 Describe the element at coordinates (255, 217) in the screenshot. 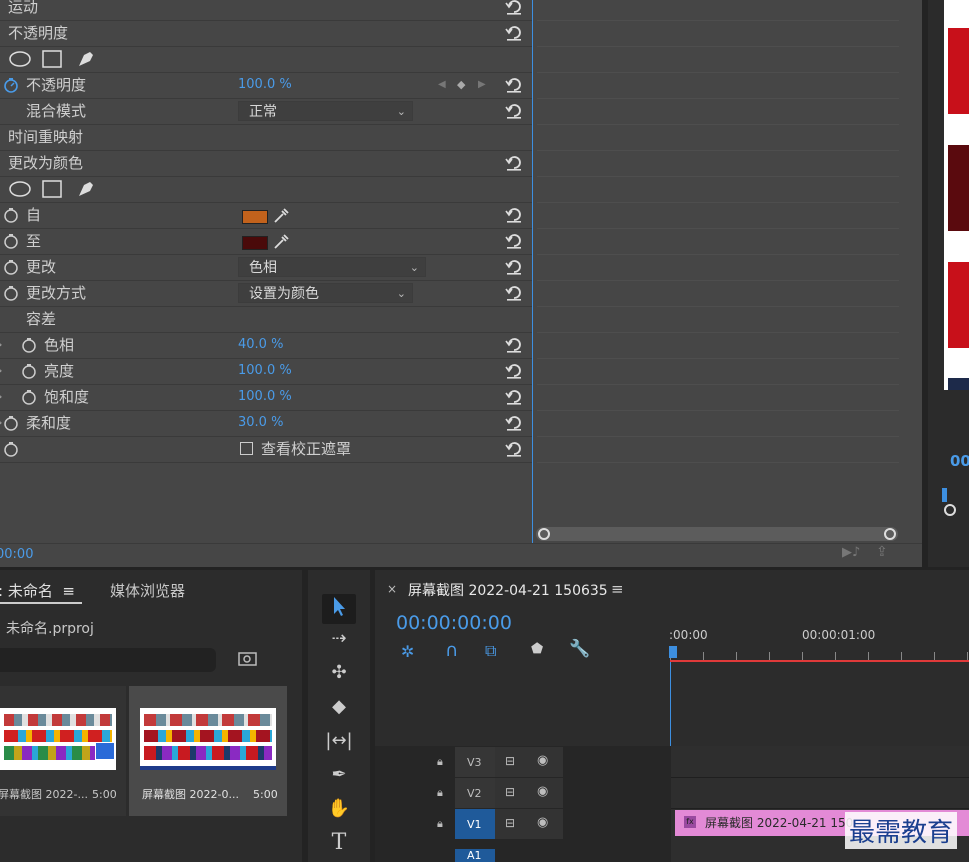

I see `from-color-swatch` at that location.